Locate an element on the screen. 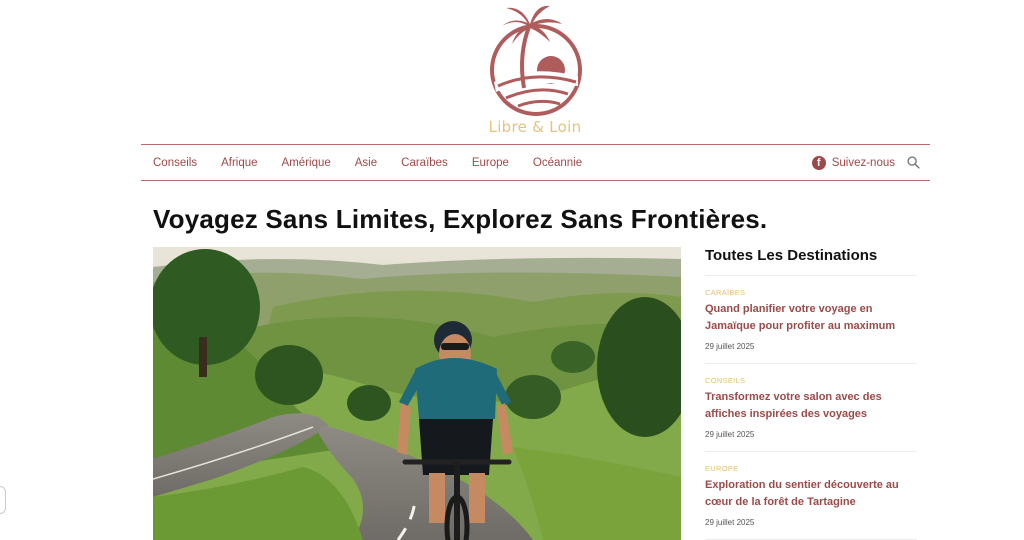 This screenshot has height=540, width=1024. search-icon is located at coordinates (913, 162).